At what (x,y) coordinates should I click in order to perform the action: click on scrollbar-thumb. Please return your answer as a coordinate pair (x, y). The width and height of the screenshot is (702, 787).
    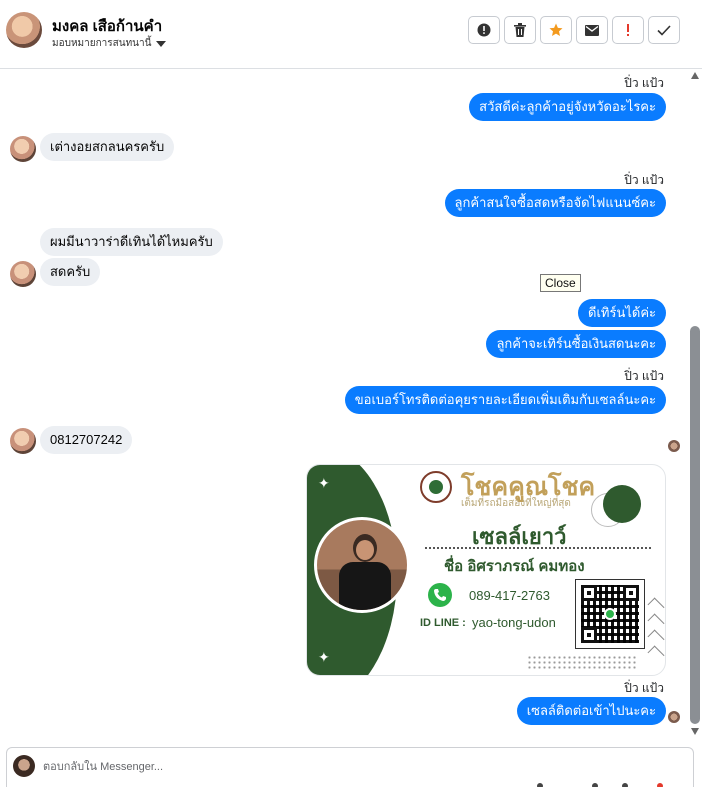
    Looking at the image, I should click on (695, 525).